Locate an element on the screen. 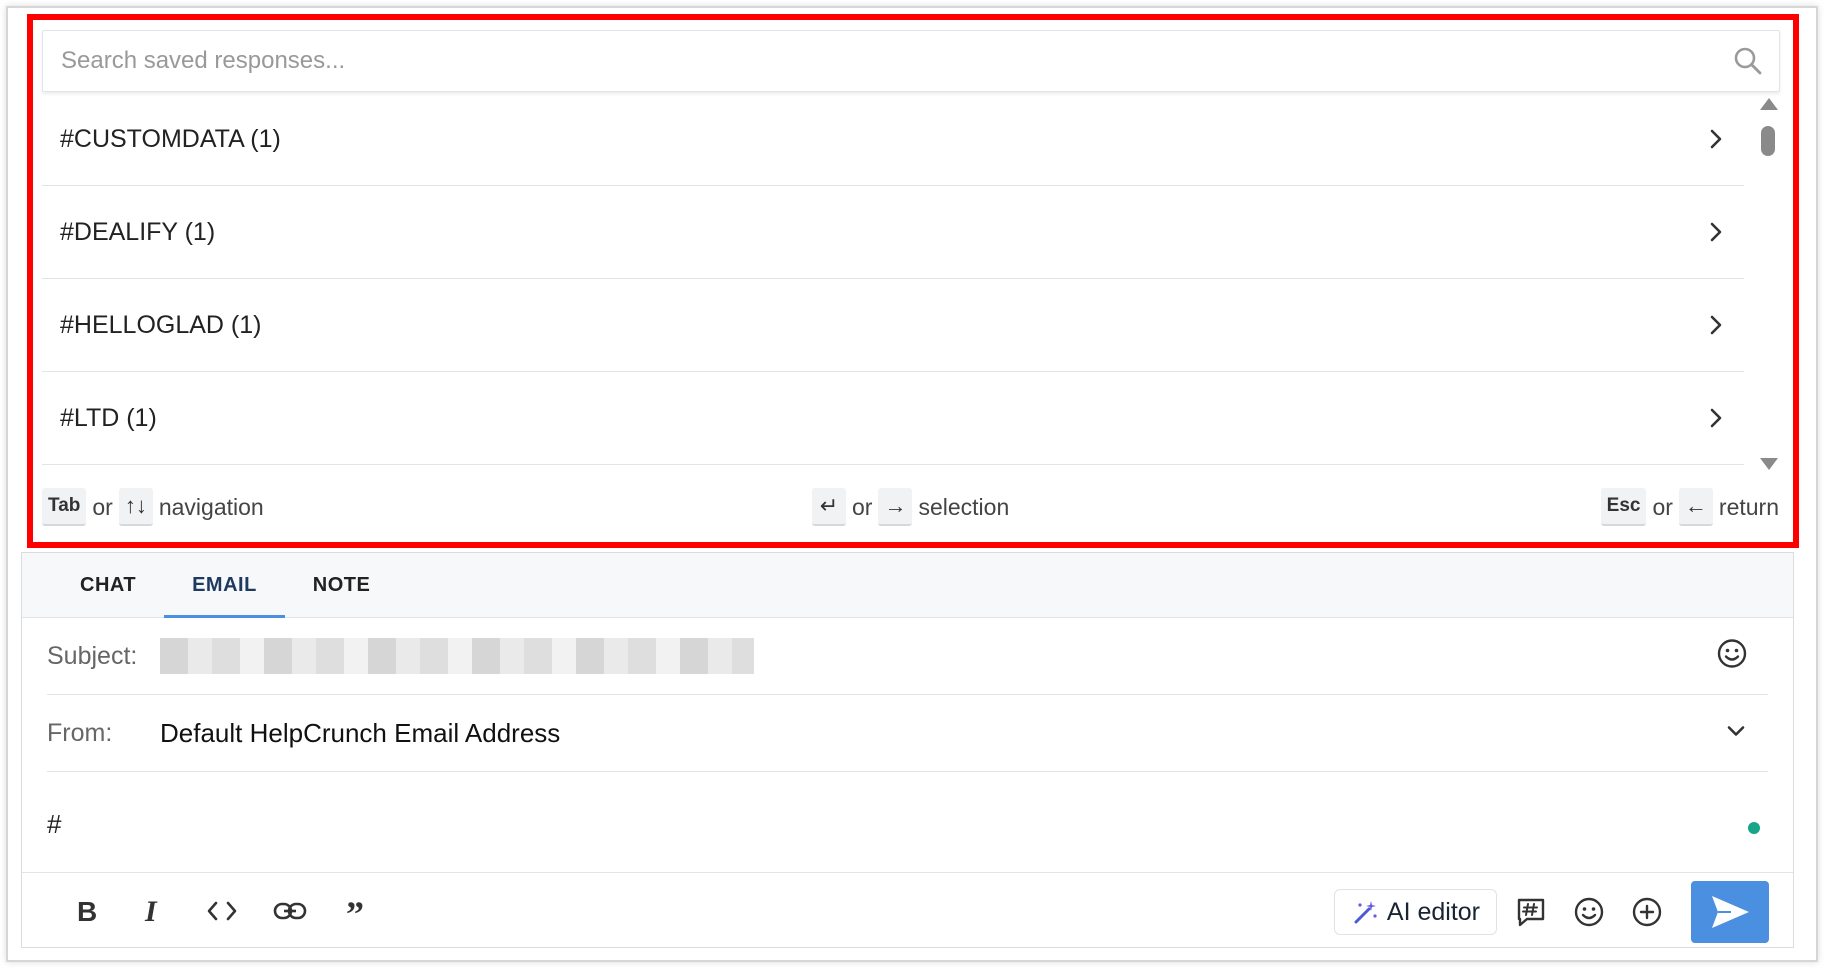  ai-editor-button: AI editor is located at coordinates (1415, 912).